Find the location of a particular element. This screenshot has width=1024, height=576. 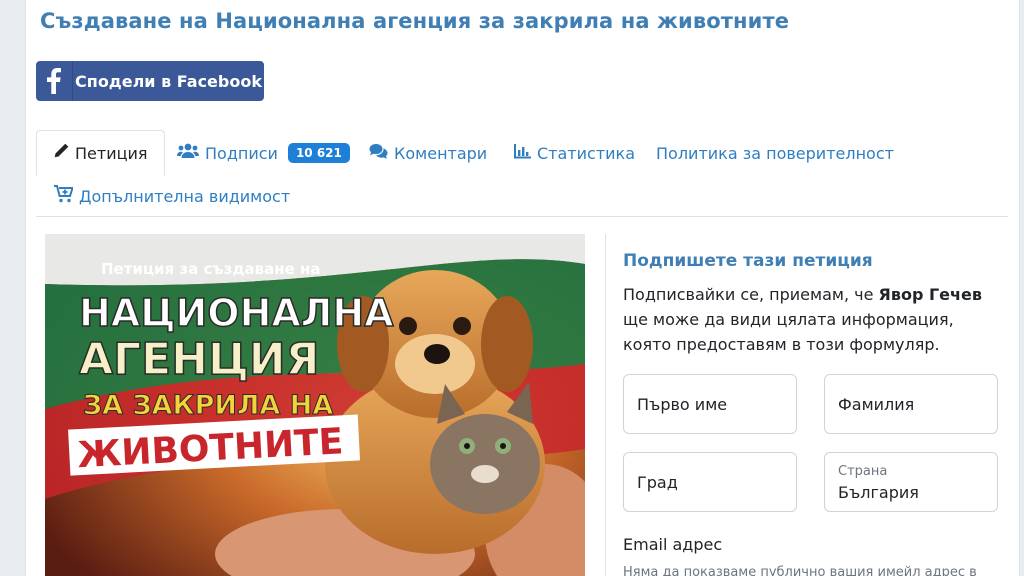

tab-comments-label: Коментари is located at coordinates (441, 153).